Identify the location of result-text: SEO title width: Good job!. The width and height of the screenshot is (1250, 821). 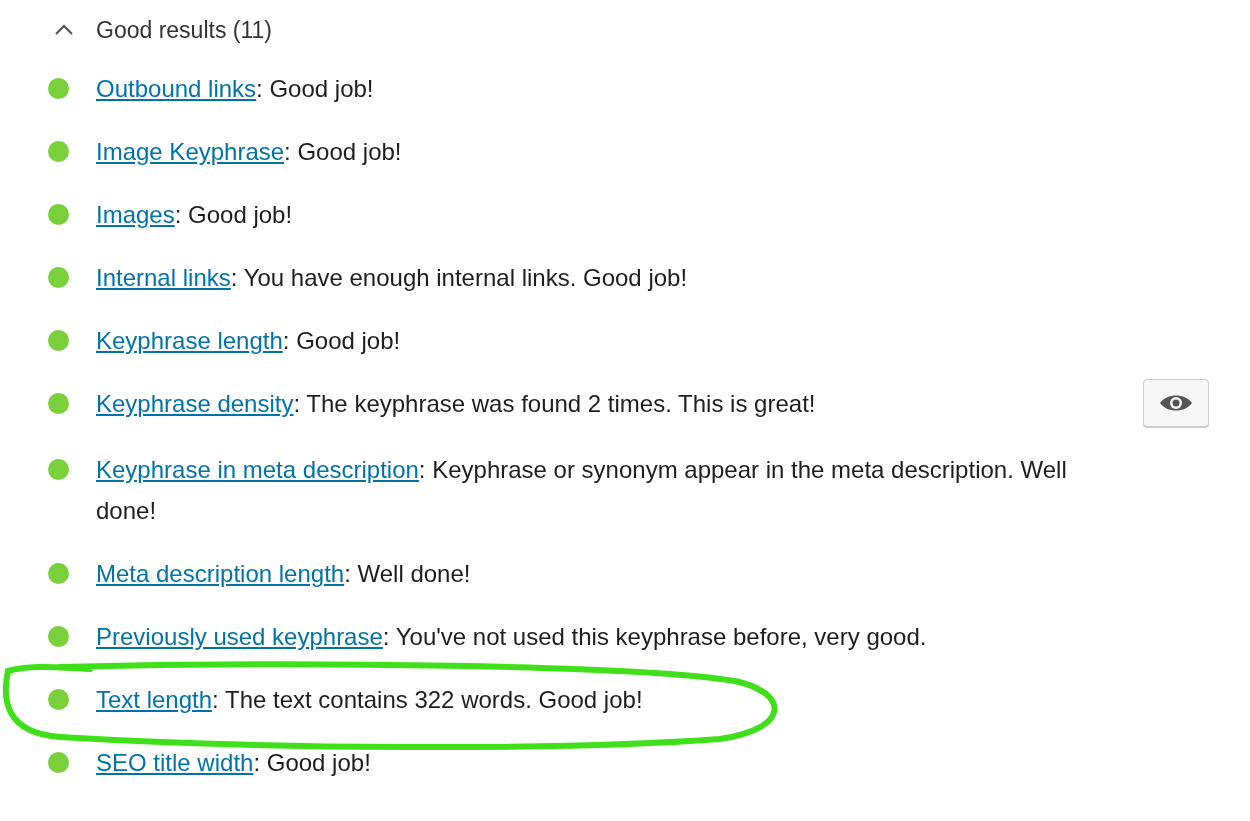
(234, 763).